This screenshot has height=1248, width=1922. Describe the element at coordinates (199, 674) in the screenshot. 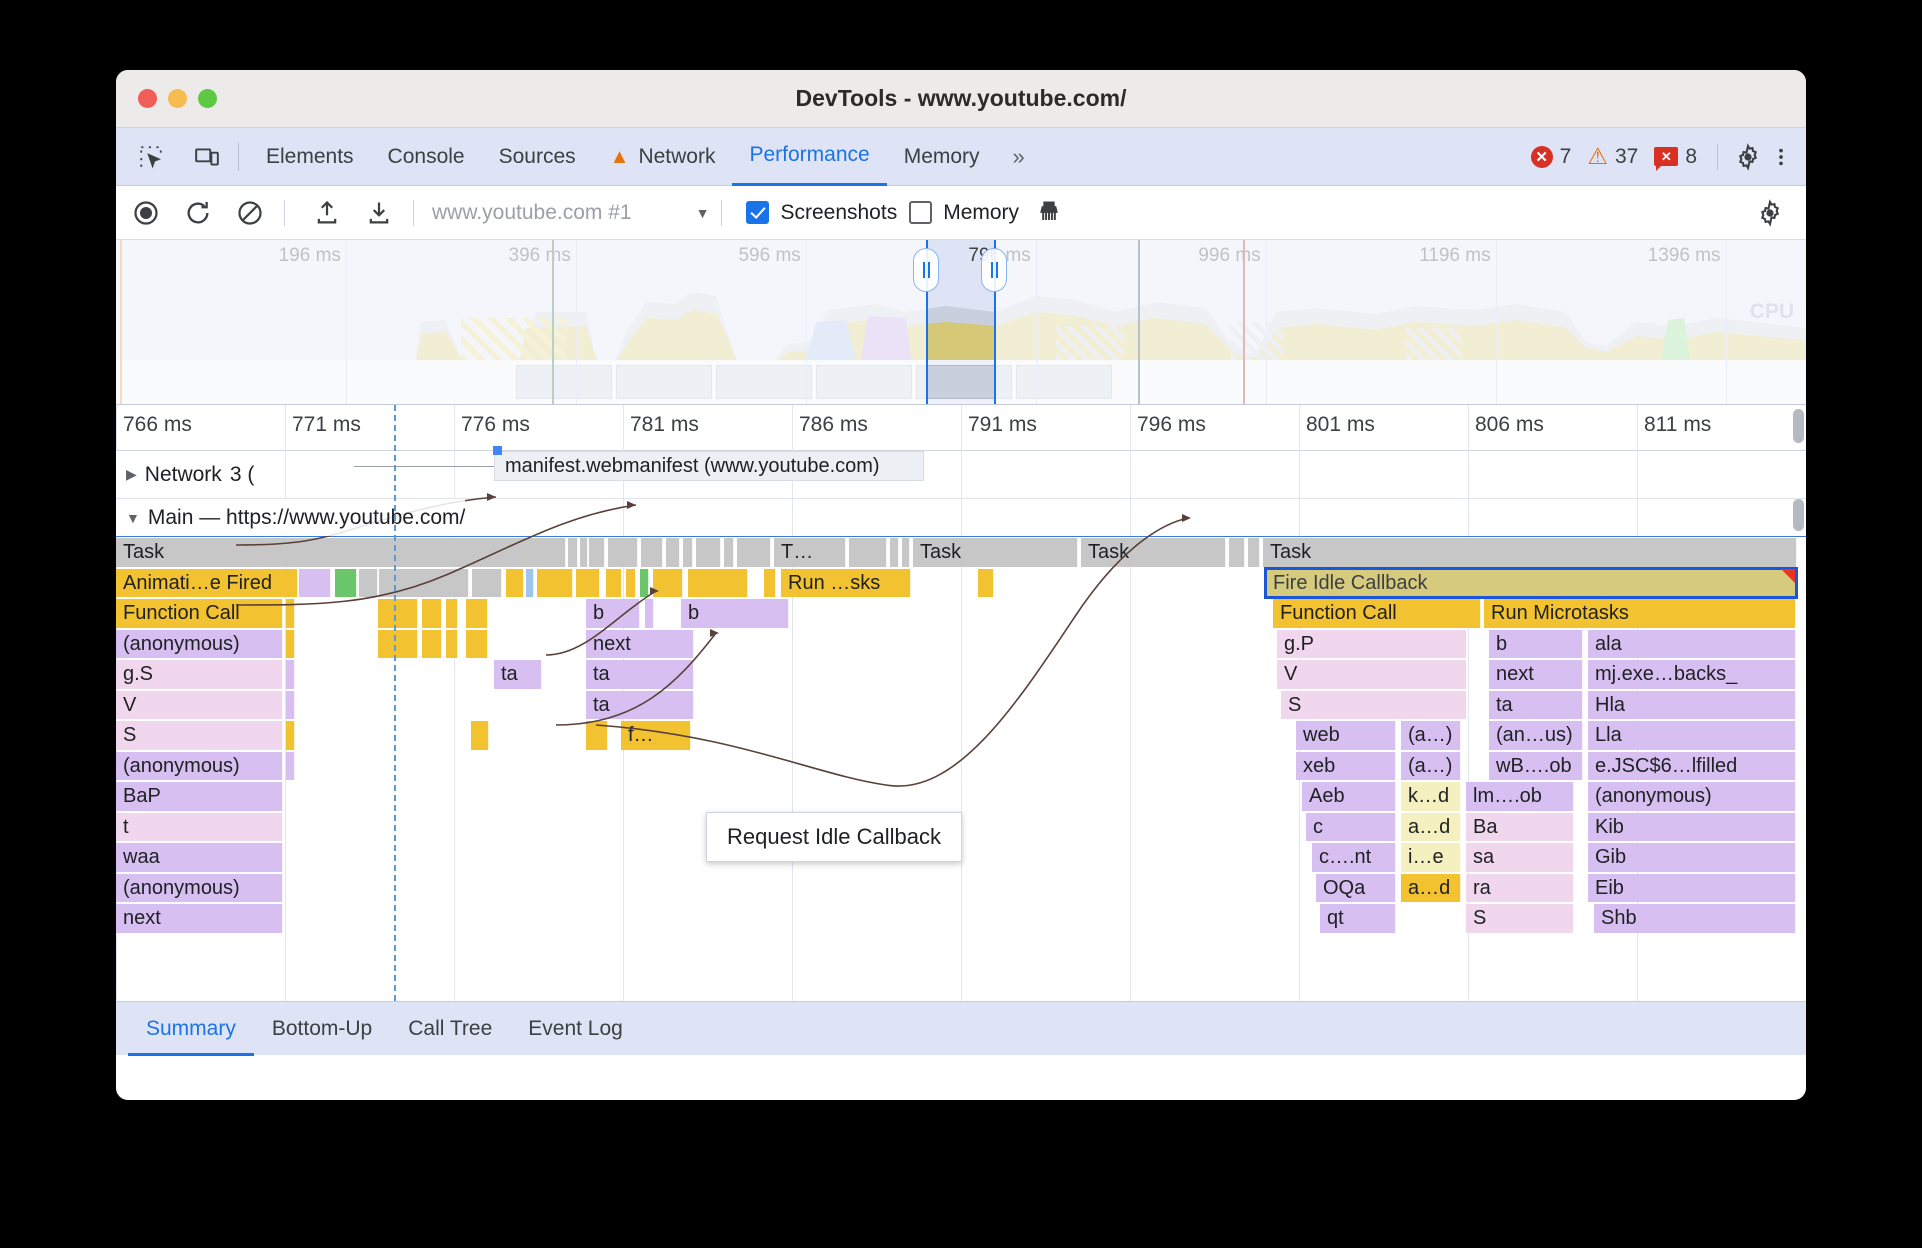

I see `flamechart-event: g.S` at that location.